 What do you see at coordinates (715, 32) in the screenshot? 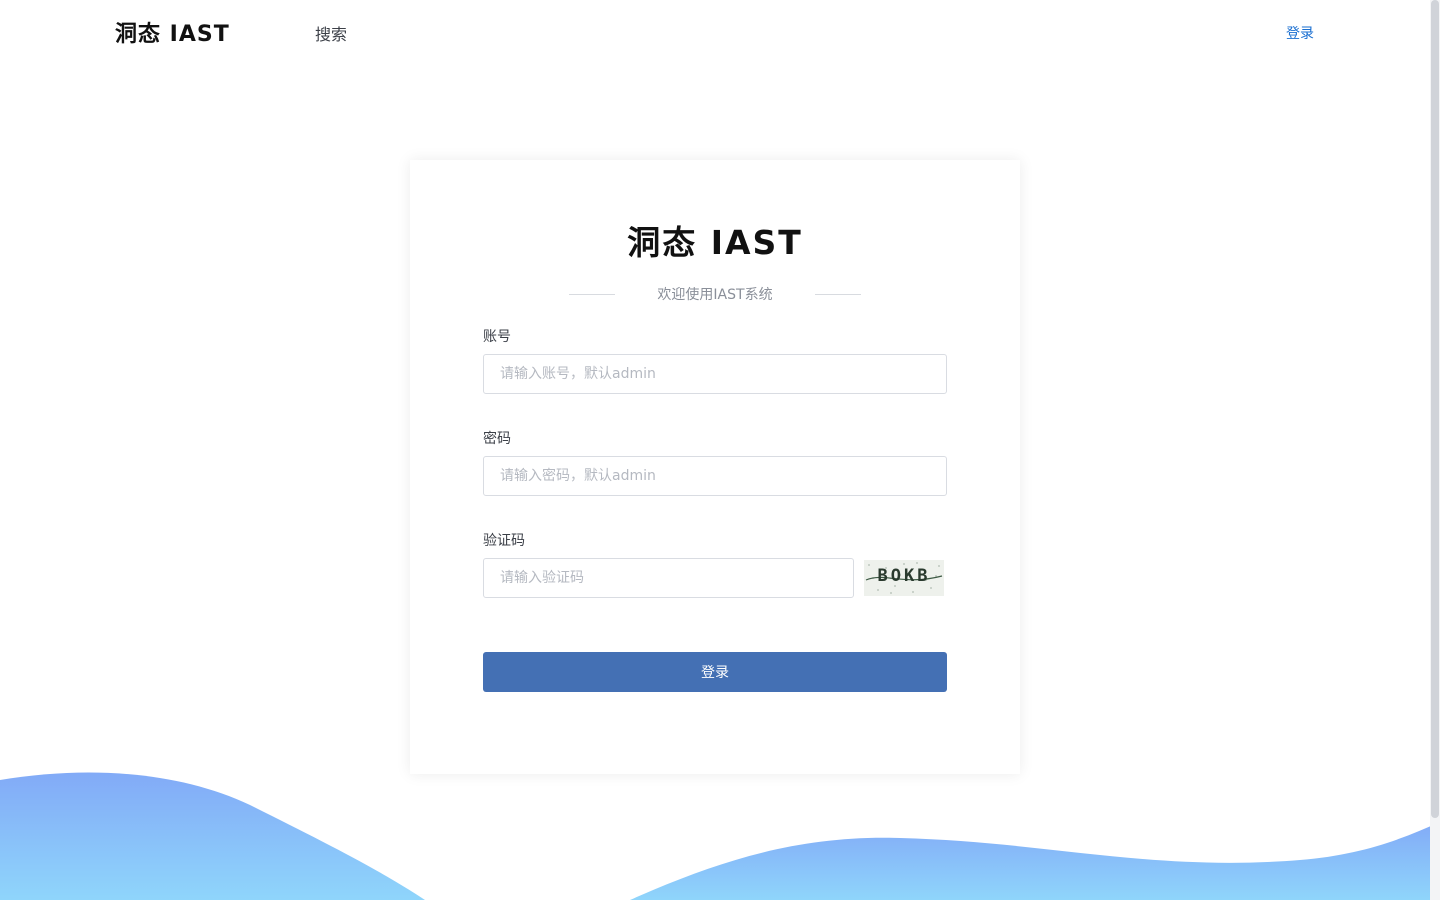
I see `top-header: 洞态 IAST 搜索 登录` at bounding box center [715, 32].